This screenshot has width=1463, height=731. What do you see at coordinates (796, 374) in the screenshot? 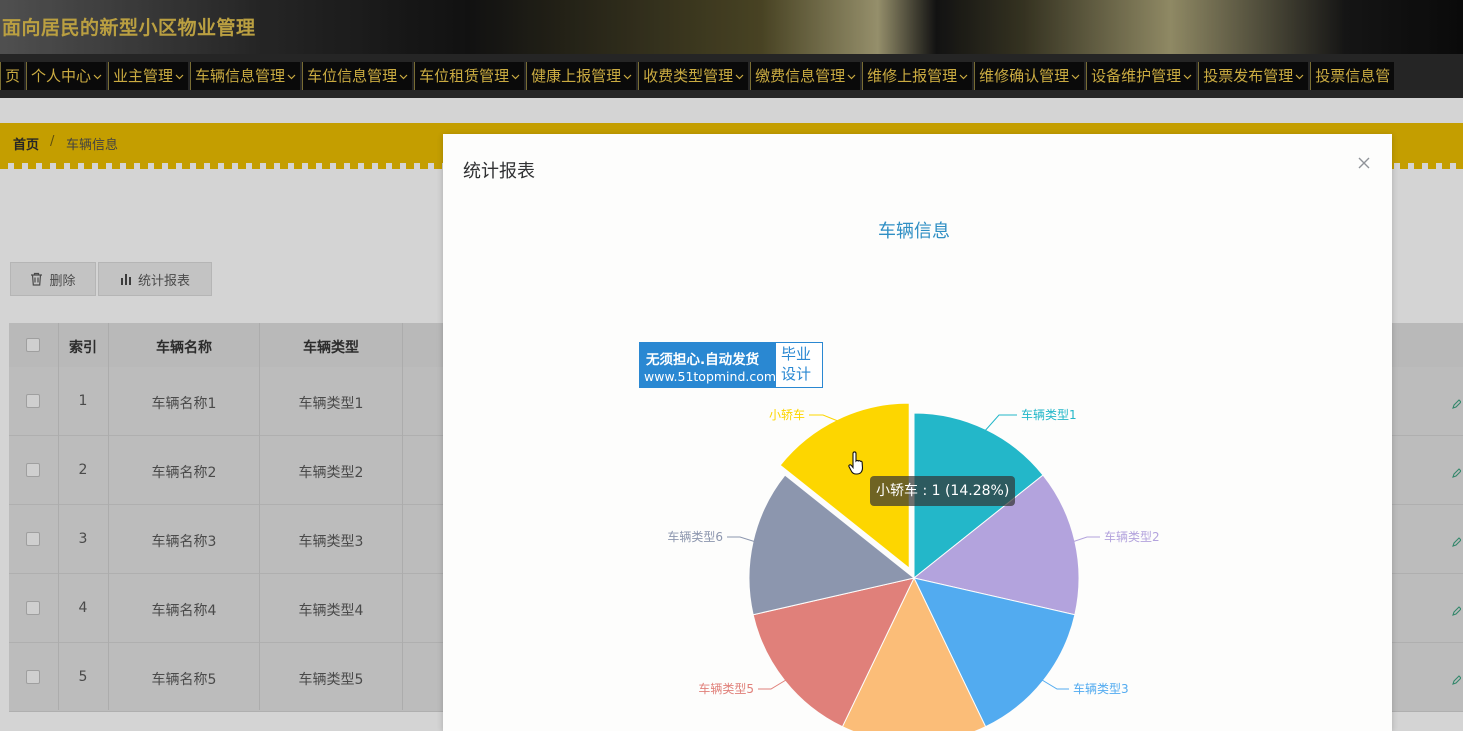
I see `watermark-right-line2: 设计` at bounding box center [796, 374].